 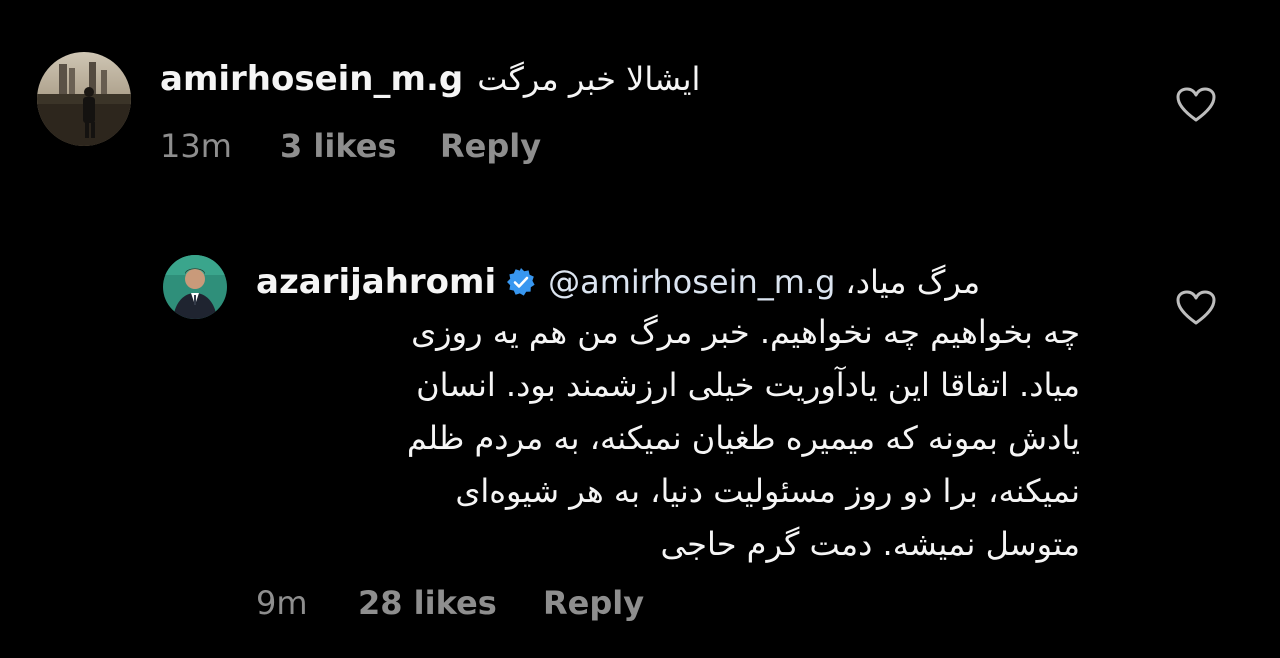 I want to click on comment-time: 9m, so click(x=282, y=603).